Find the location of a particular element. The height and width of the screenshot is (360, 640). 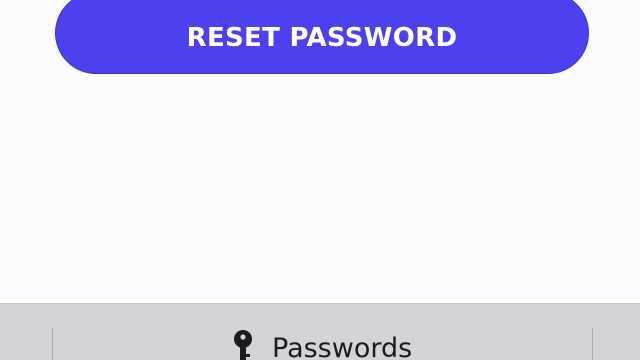

passwords-toolbar-item: Passwords is located at coordinates (321, 345).